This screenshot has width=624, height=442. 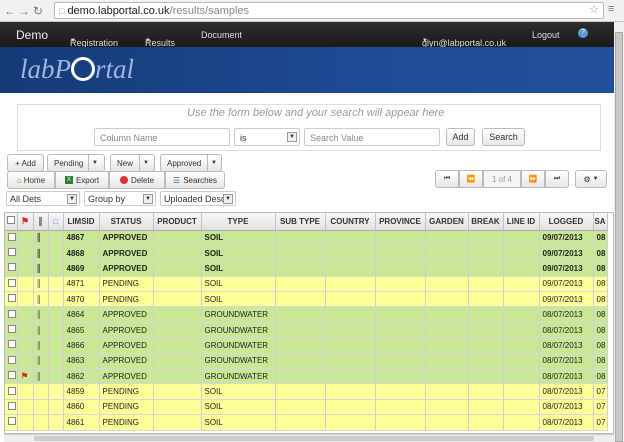 What do you see at coordinates (600, 222) in the screenshot?
I see `column-header: SA` at bounding box center [600, 222].